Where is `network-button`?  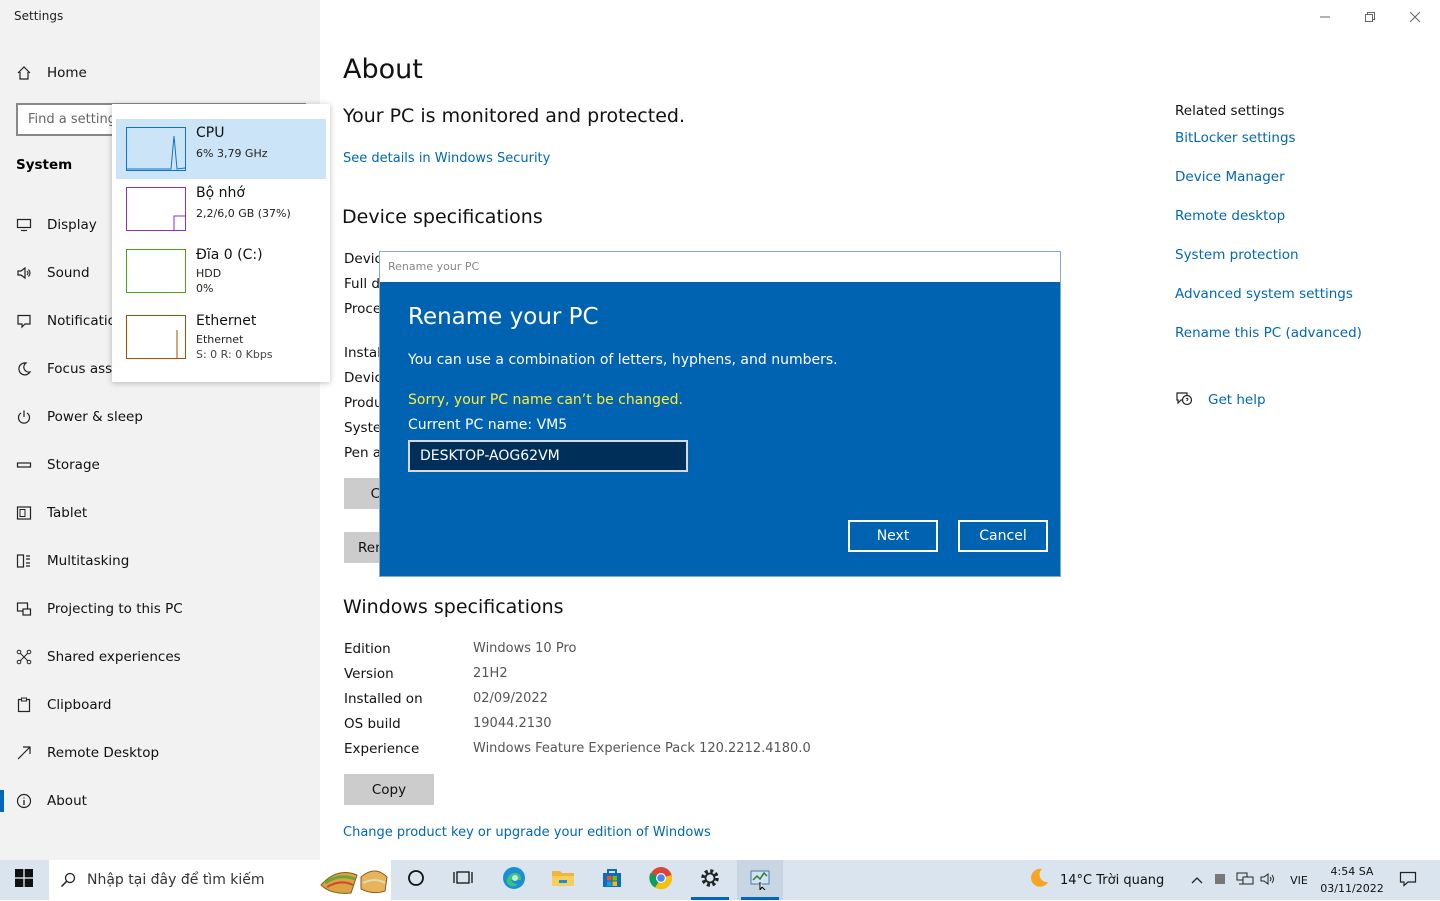
network-button is located at coordinates (1245, 880).